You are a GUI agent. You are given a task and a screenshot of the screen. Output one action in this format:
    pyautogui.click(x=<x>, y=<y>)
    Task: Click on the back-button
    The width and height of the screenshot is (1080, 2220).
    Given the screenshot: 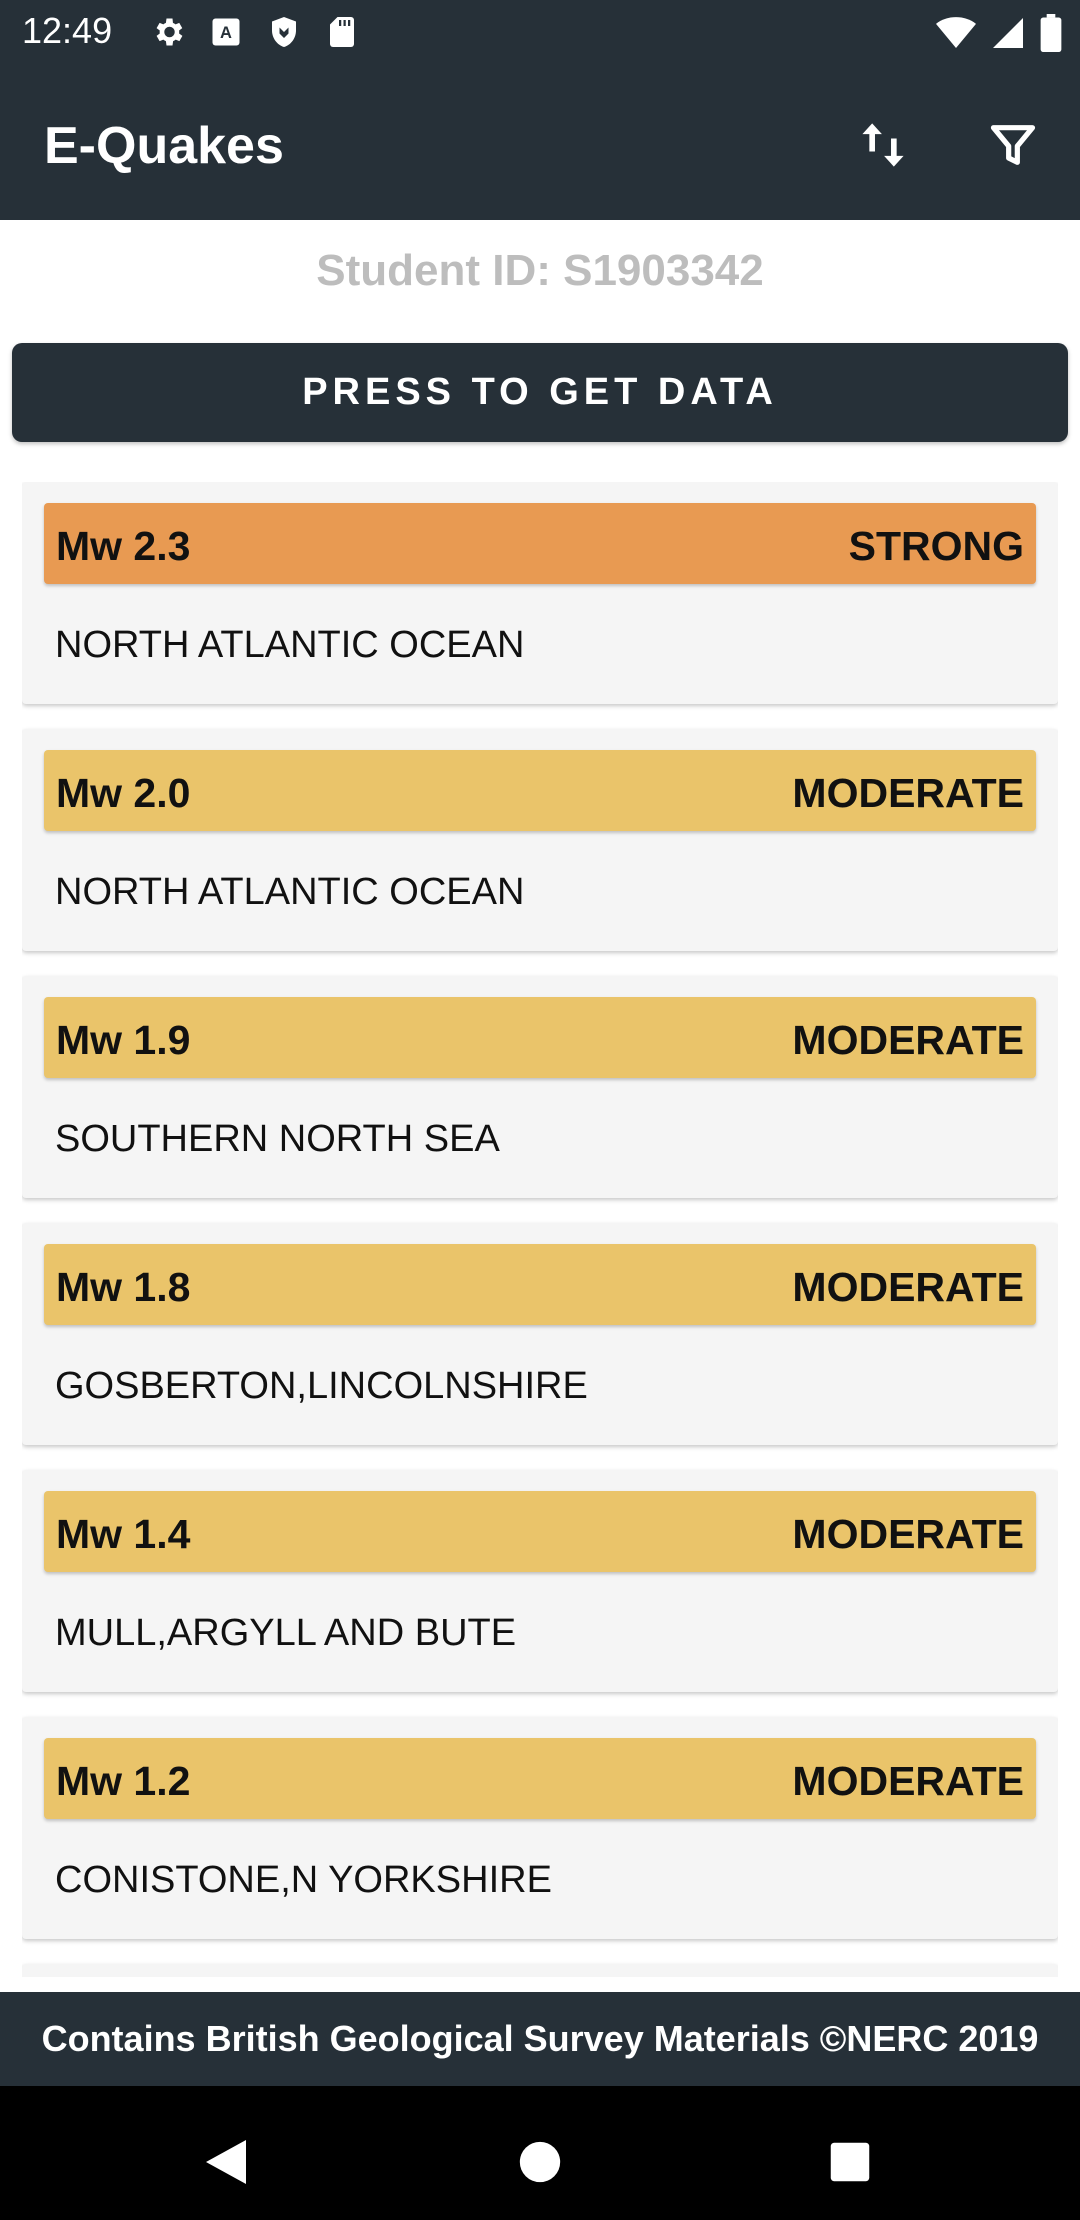 What is the action you would take?
    pyautogui.click(x=226, y=2162)
    